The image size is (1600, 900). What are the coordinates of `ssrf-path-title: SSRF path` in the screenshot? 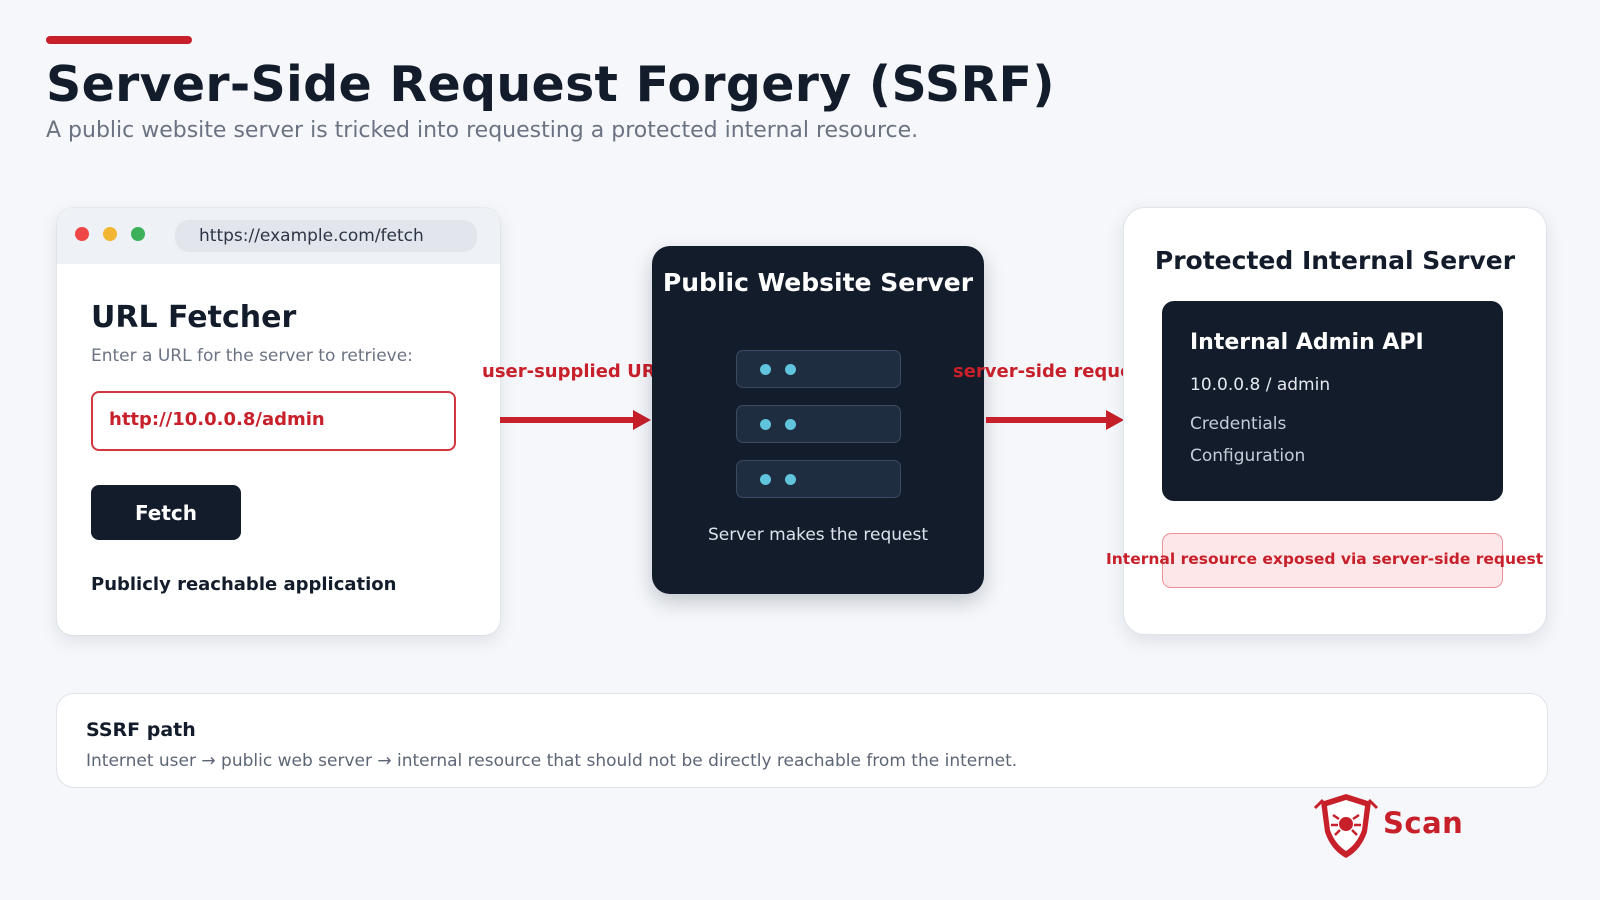 It's located at (141, 730).